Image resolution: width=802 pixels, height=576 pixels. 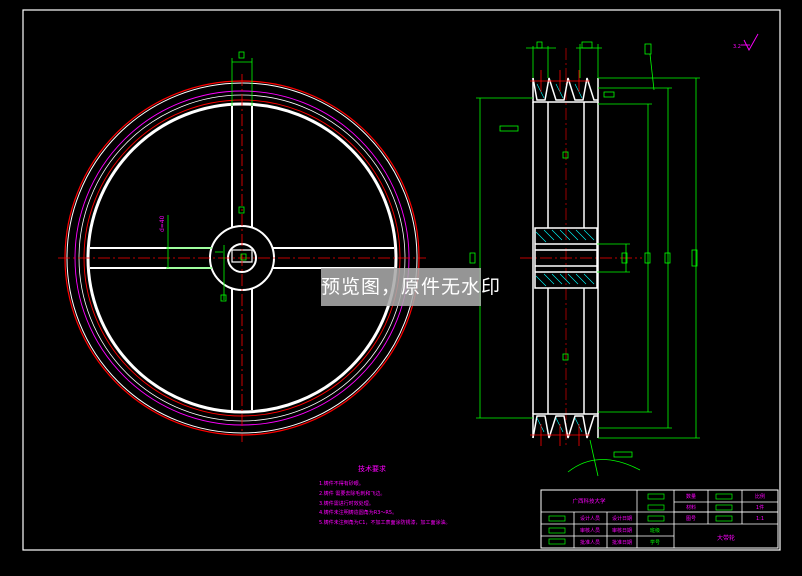 What do you see at coordinates (341, 483) in the screenshot?
I see `tech-item: 1.铸件不得有砂眼。` at bounding box center [341, 483].